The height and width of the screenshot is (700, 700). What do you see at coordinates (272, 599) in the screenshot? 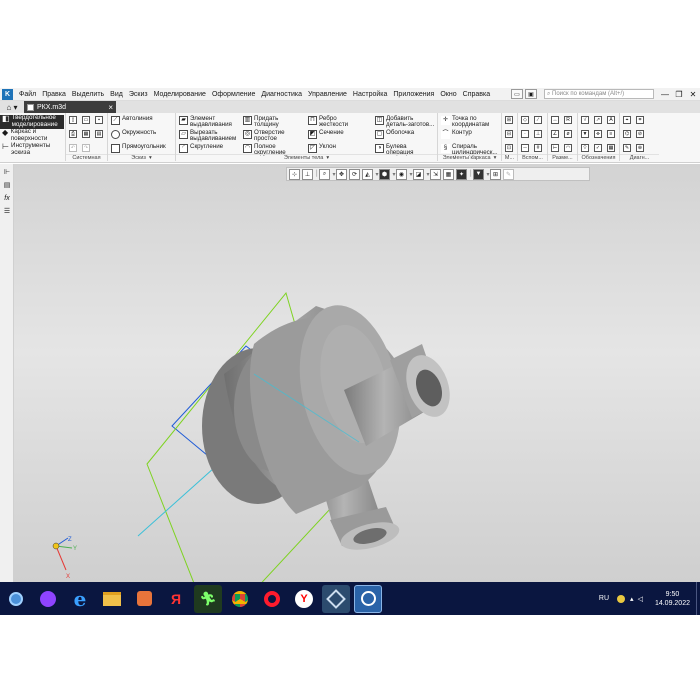
I see `opera-icon` at bounding box center [272, 599].